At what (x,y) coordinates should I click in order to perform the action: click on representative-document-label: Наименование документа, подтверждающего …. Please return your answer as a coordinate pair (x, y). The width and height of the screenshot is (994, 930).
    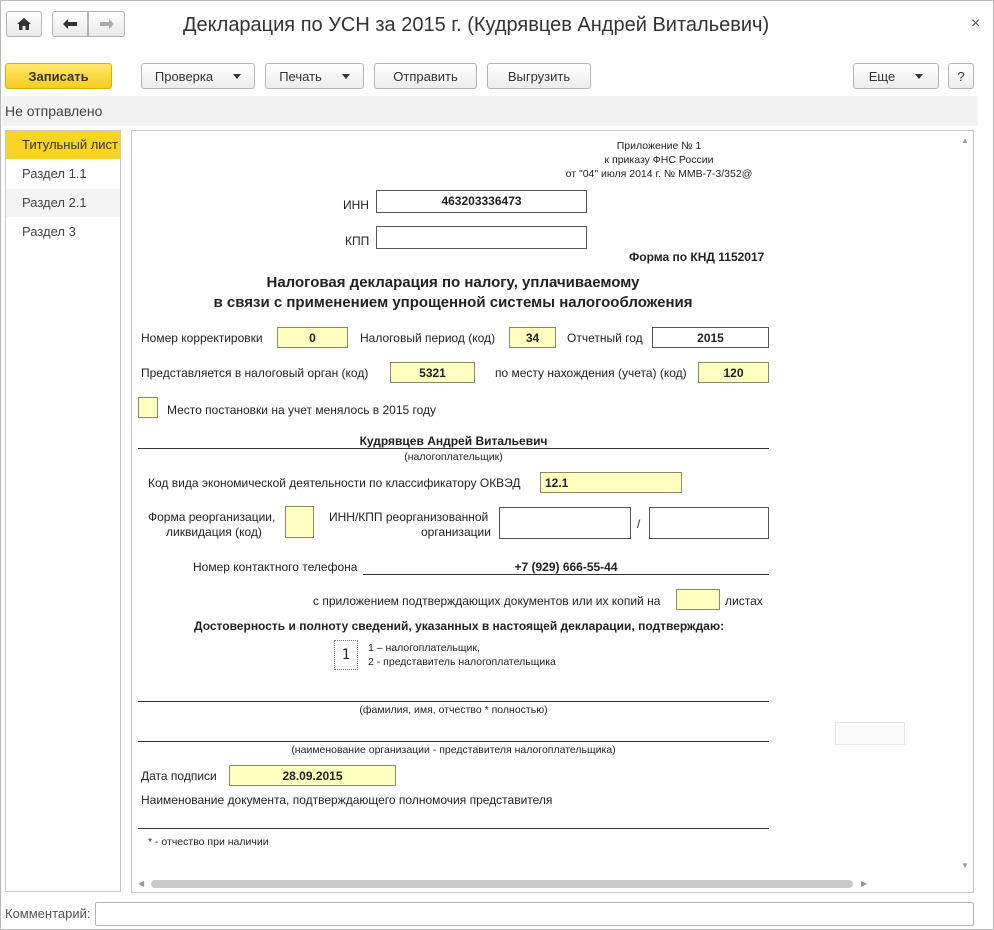
    Looking at the image, I should click on (347, 800).